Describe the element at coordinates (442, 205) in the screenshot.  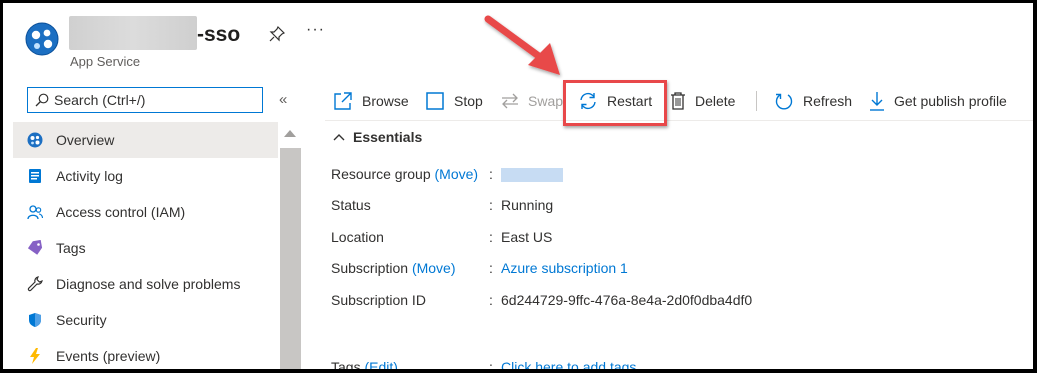
I see `property-row-status: Status : Running` at that location.